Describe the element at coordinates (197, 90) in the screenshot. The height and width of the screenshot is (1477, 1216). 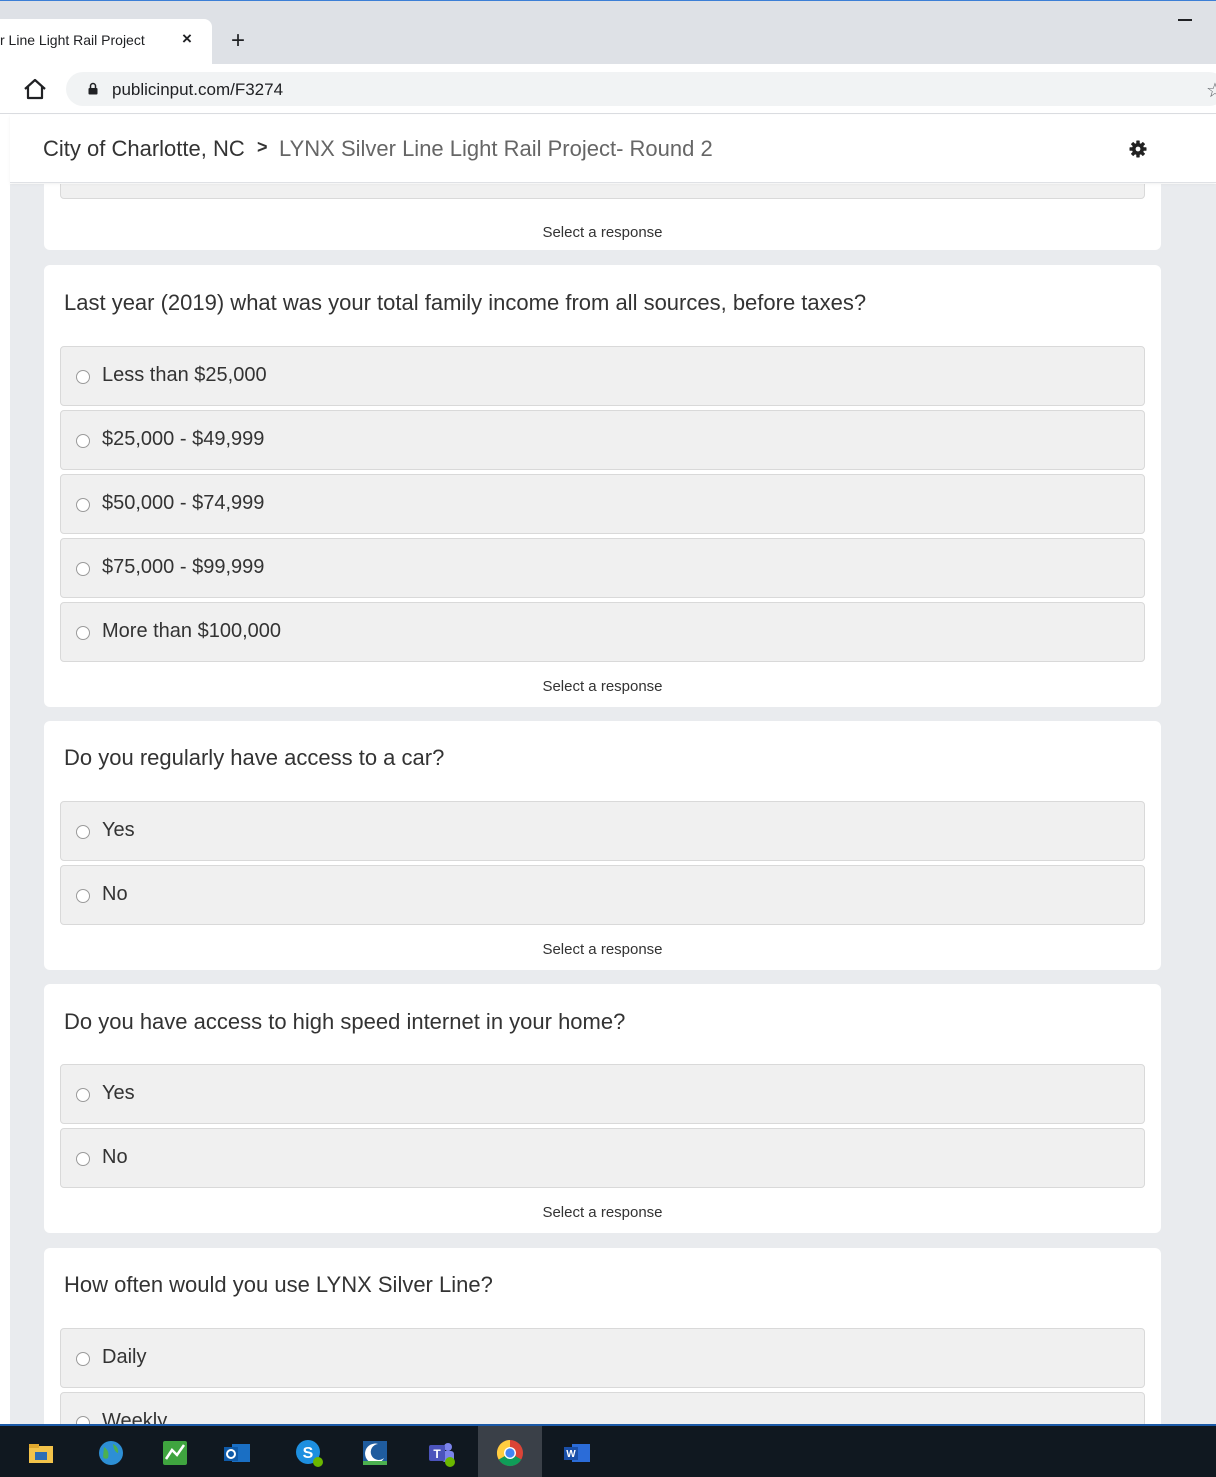
I see `url-text: publicinput.com/F3274` at that location.